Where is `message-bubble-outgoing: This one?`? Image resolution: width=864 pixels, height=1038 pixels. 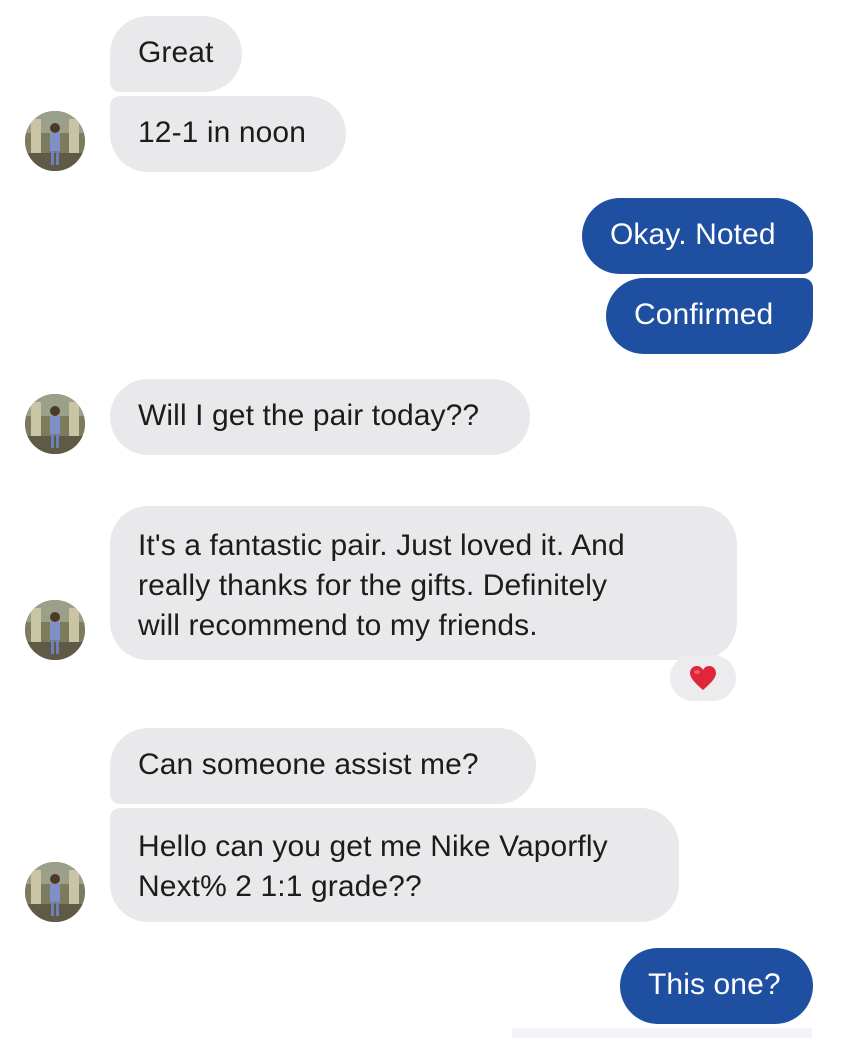 message-bubble-outgoing: This one? is located at coordinates (716, 986).